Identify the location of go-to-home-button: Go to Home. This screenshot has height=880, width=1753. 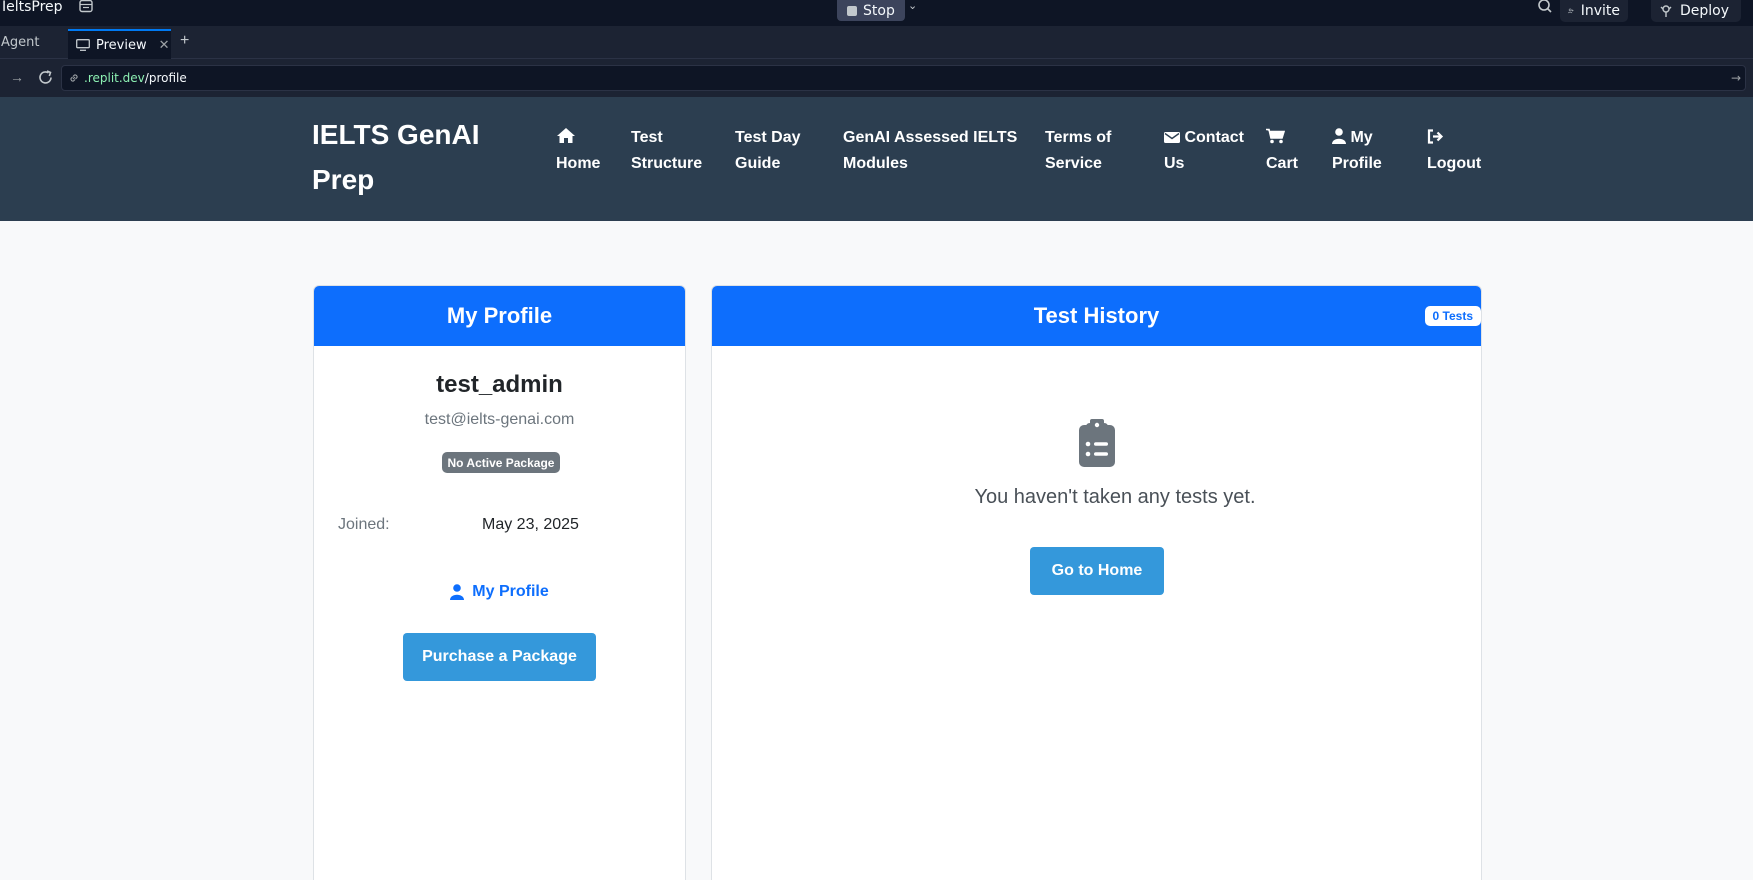
(1097, 571).